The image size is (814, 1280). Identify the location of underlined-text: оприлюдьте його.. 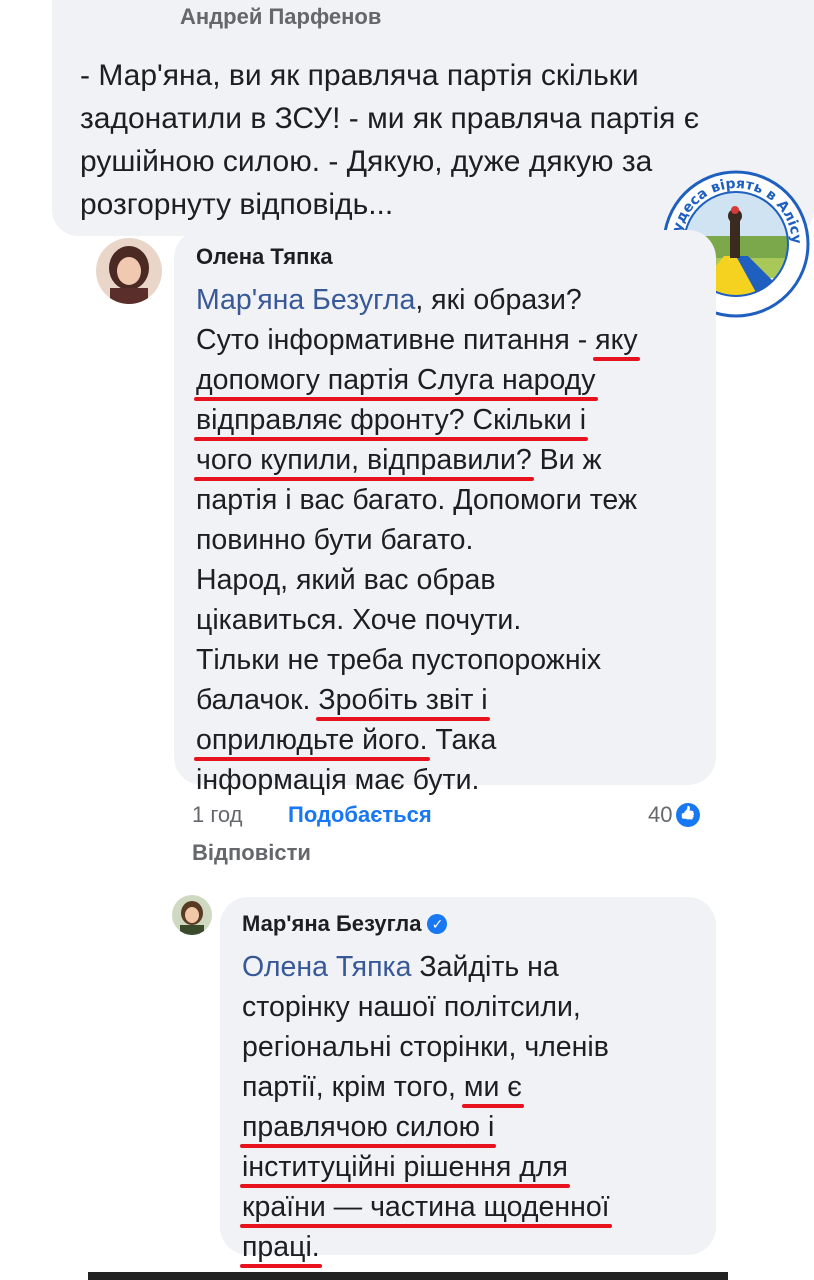
(312, 740).